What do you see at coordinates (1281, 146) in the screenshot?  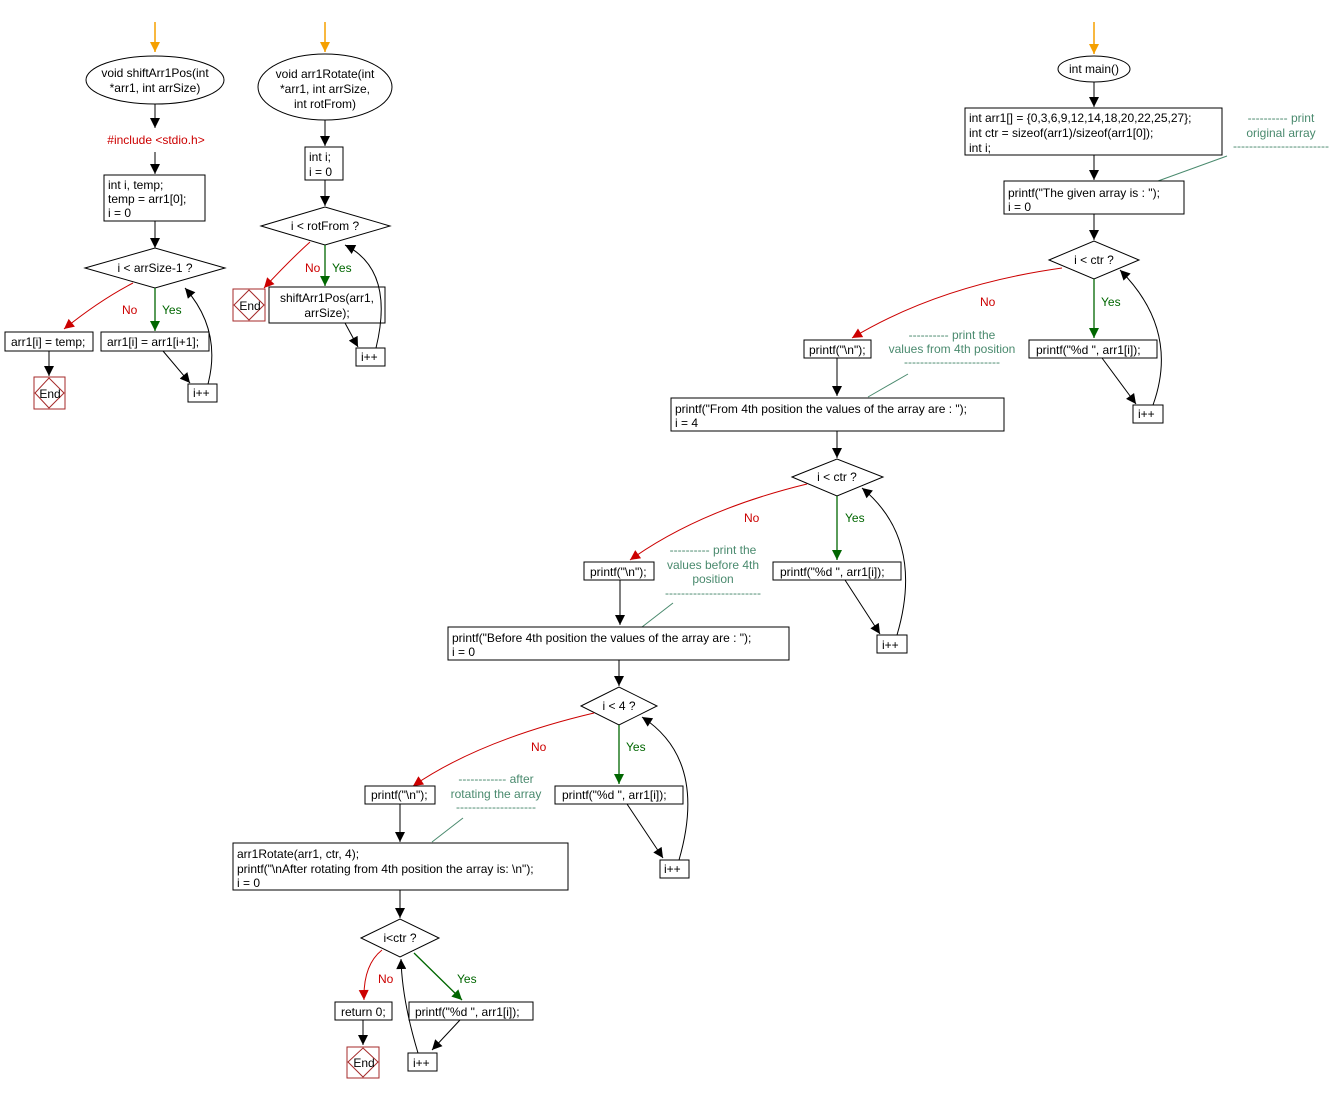 I see `comment-original-line3: ------------------------` at bounding box center [1281, 146].